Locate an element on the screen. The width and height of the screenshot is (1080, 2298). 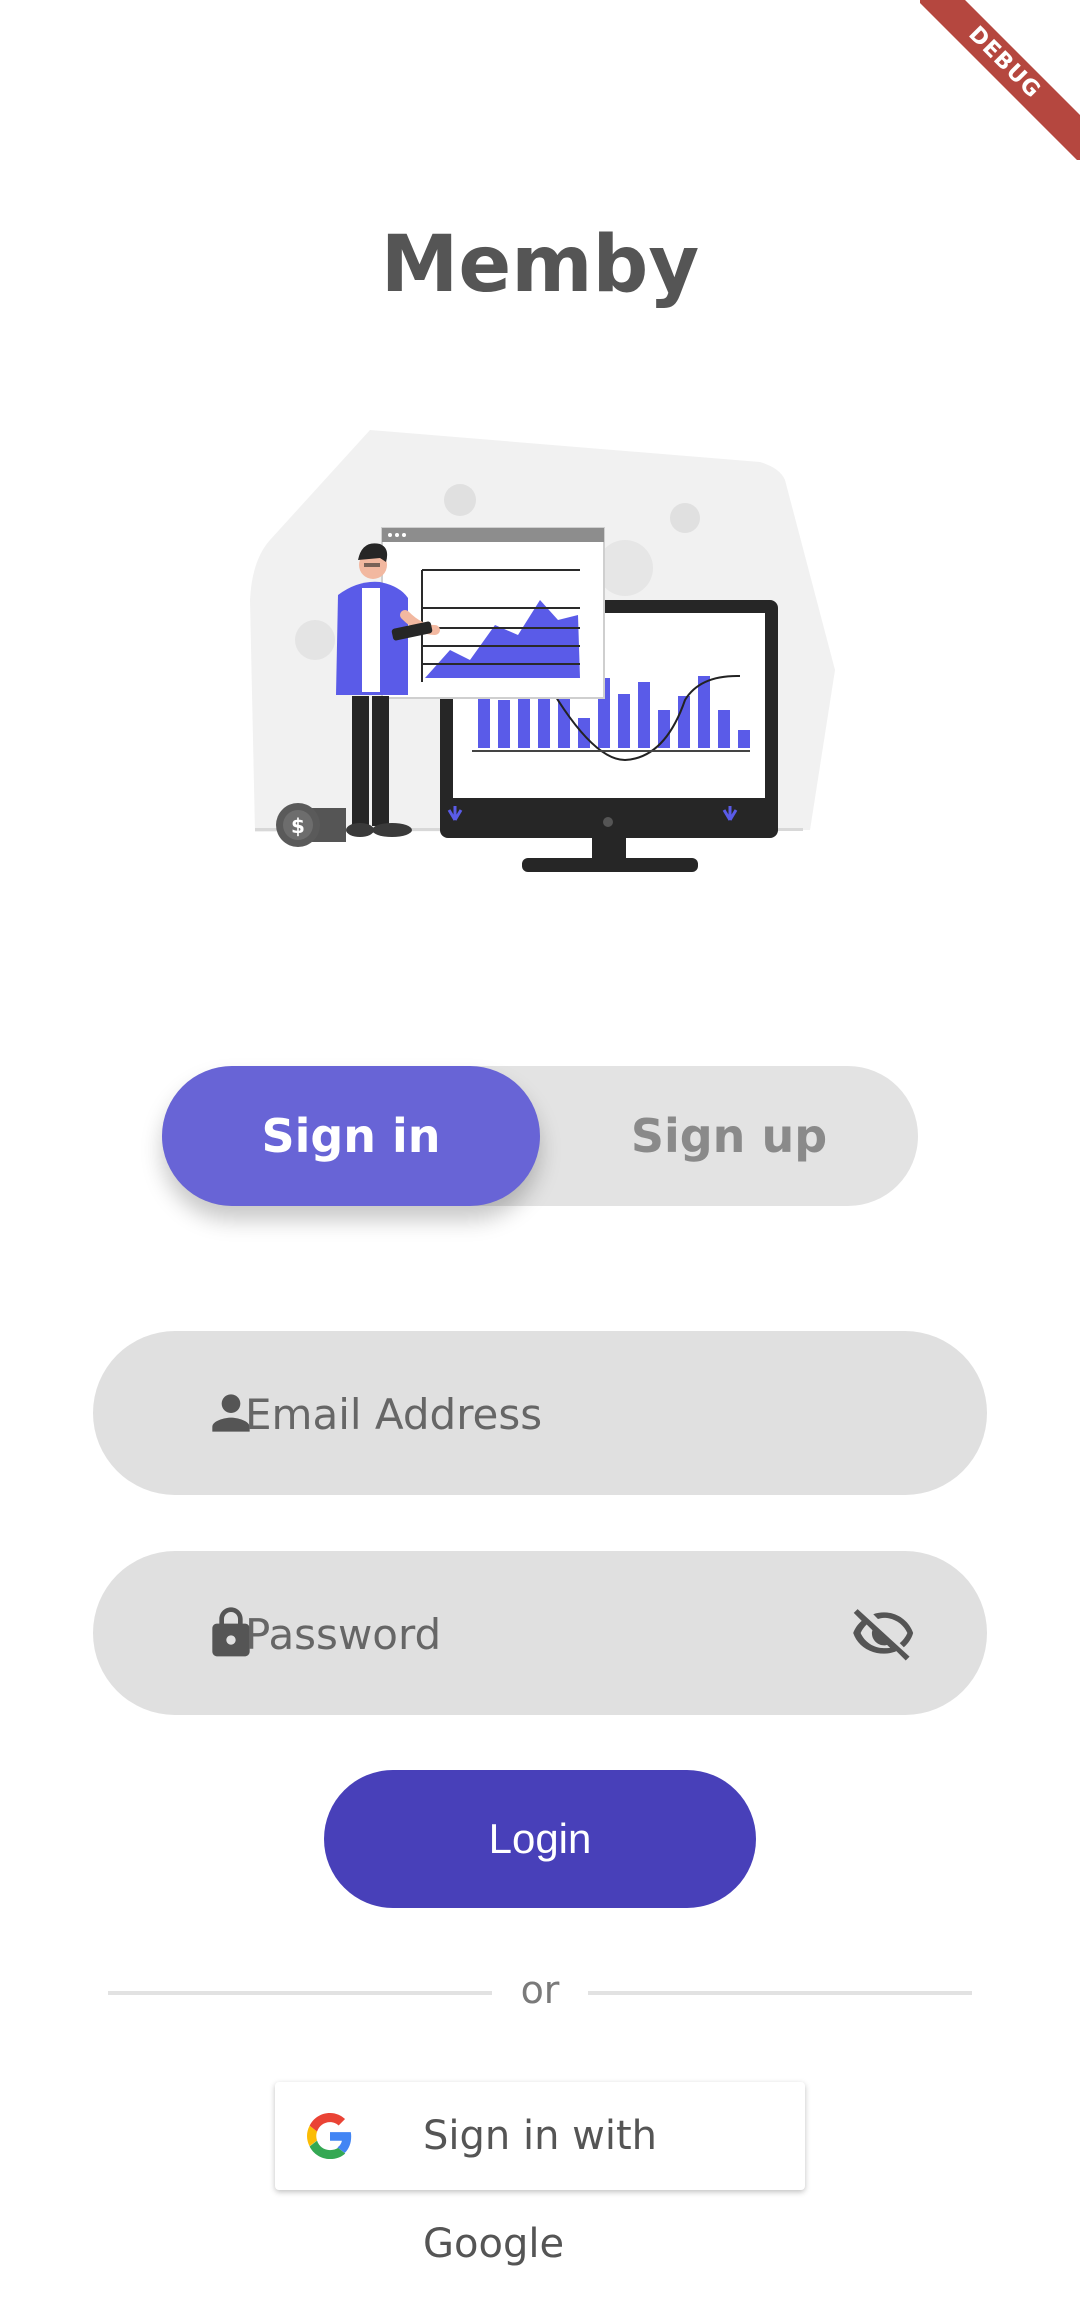
sign-up-tab: Sign up is located at coordinates (729, 1136).